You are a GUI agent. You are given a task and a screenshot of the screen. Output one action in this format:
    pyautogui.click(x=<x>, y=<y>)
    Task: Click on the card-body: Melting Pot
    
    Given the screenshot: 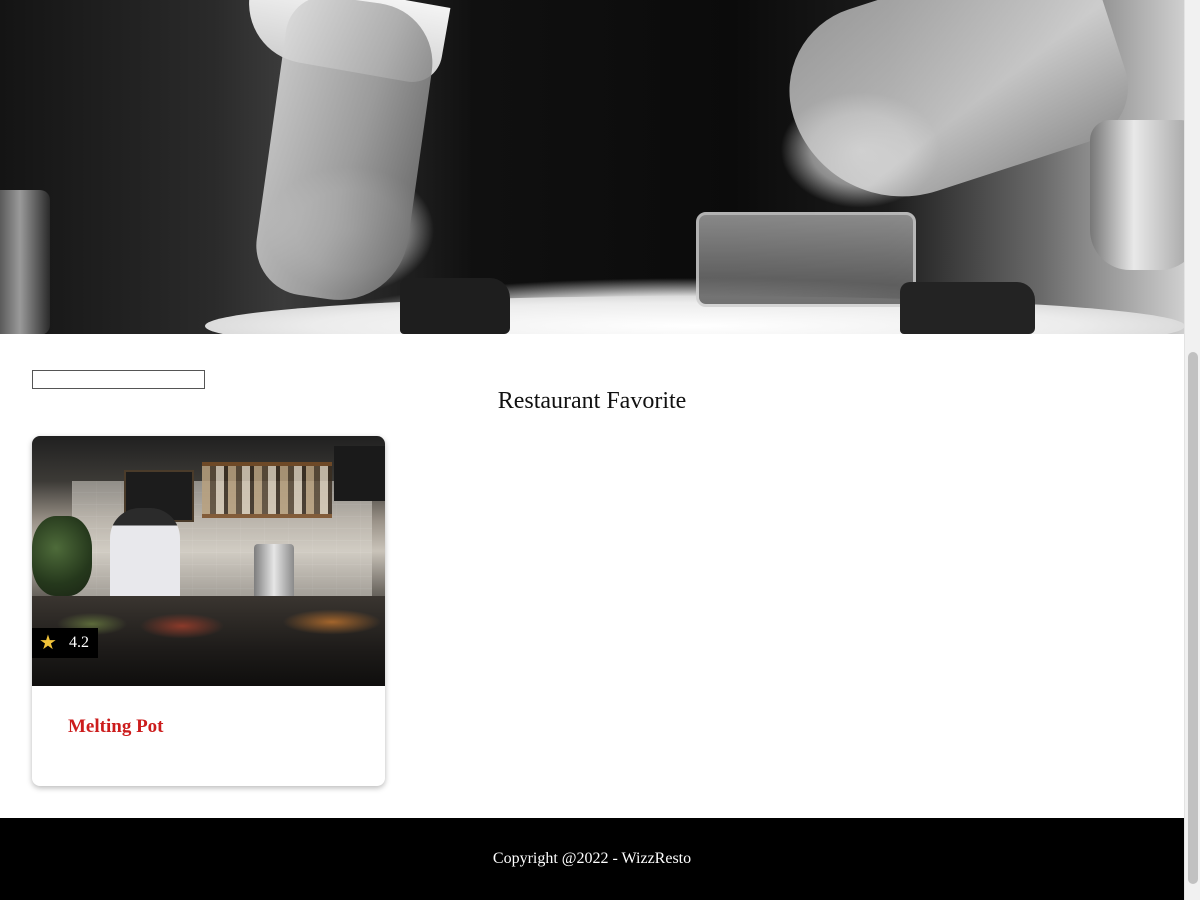 What is the action you would take?
    pyautogui.click(x=208, y=727)
    